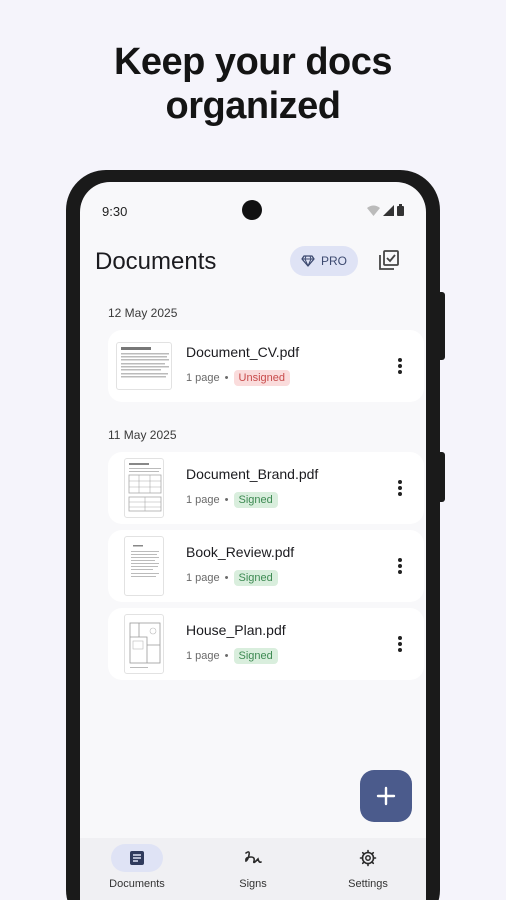  What do you see at coordinates (253, 884) in the screenshot?
I see `nav-label: Signs` at bounding box center [253, 884].